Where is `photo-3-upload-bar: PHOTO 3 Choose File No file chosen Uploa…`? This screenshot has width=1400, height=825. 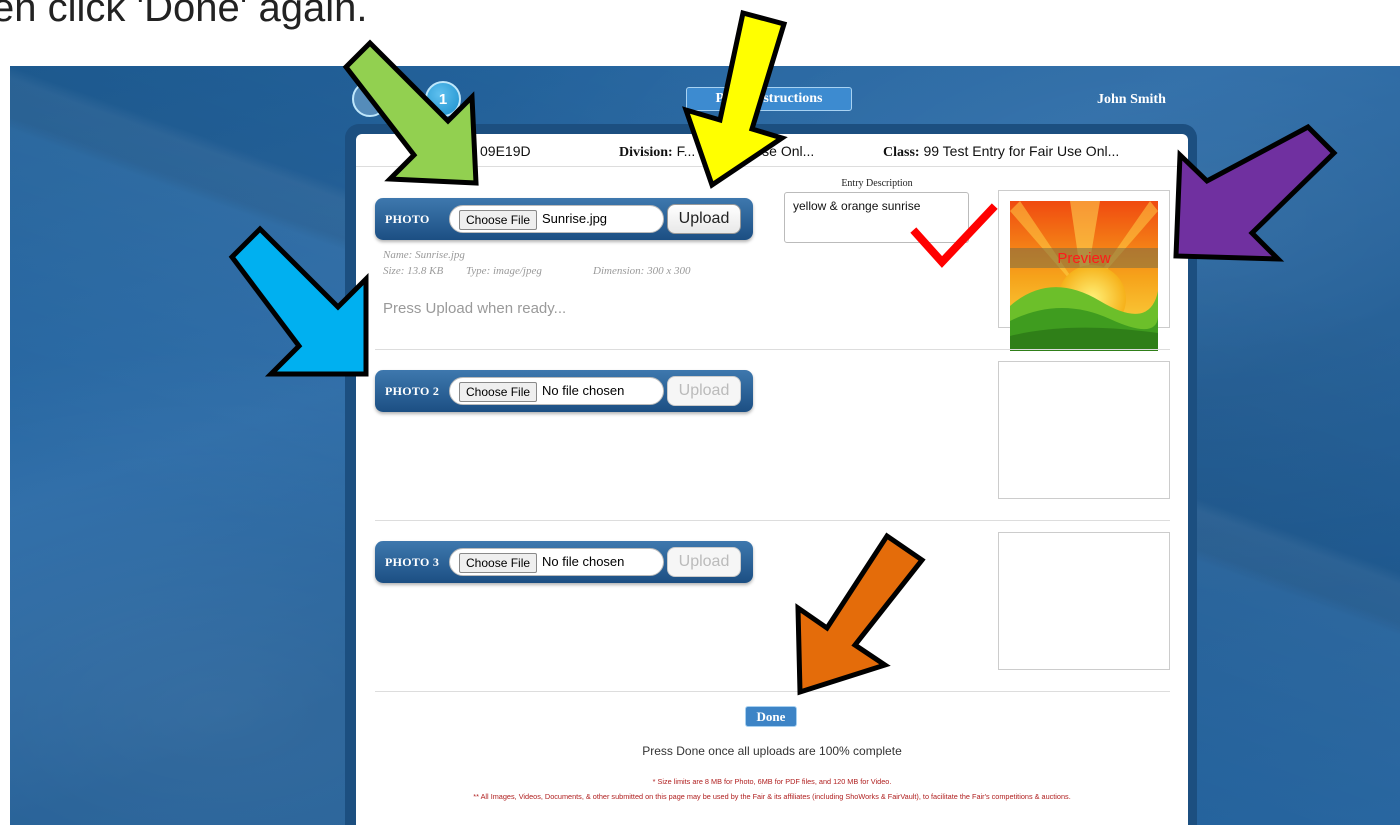 photo-3-upload-bar: PHOTO 3 Choose File No file chosen Uploa… is located at coordinates (564, 562).